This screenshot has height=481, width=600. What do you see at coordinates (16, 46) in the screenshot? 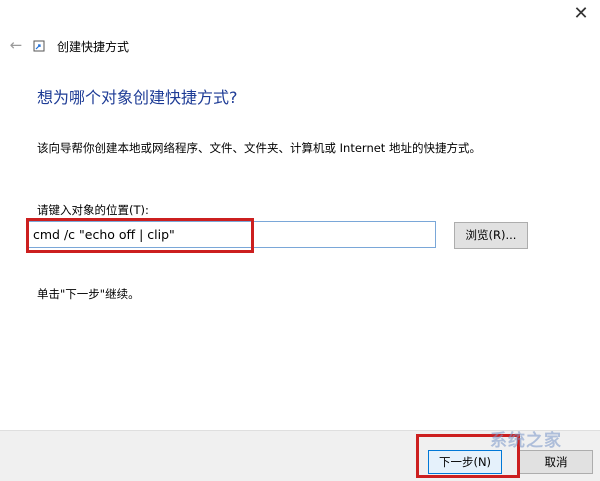
I see `back-arrow-icon: ←` at bounding box center [16, 46].